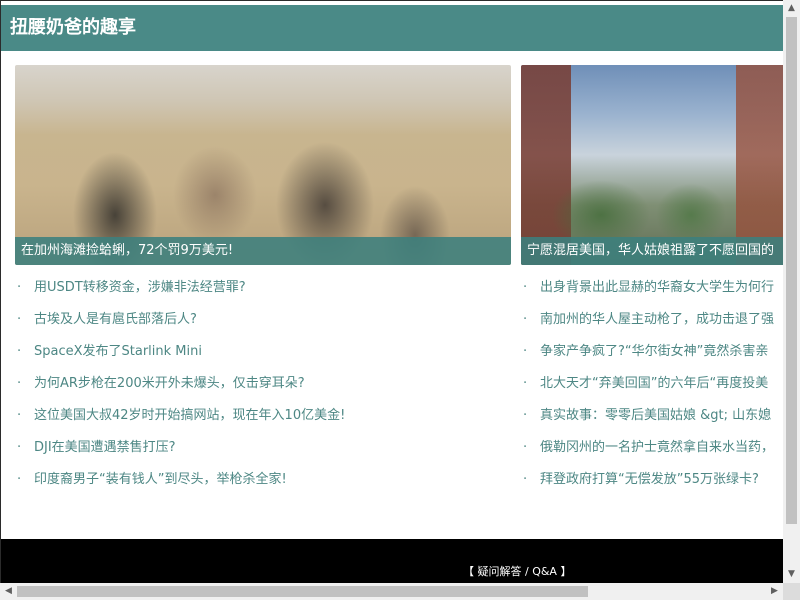  I want to click on list-item: · 这位美国大叔42岁时开始搞网站，现在年入10亿美金!, so click(262, 417).